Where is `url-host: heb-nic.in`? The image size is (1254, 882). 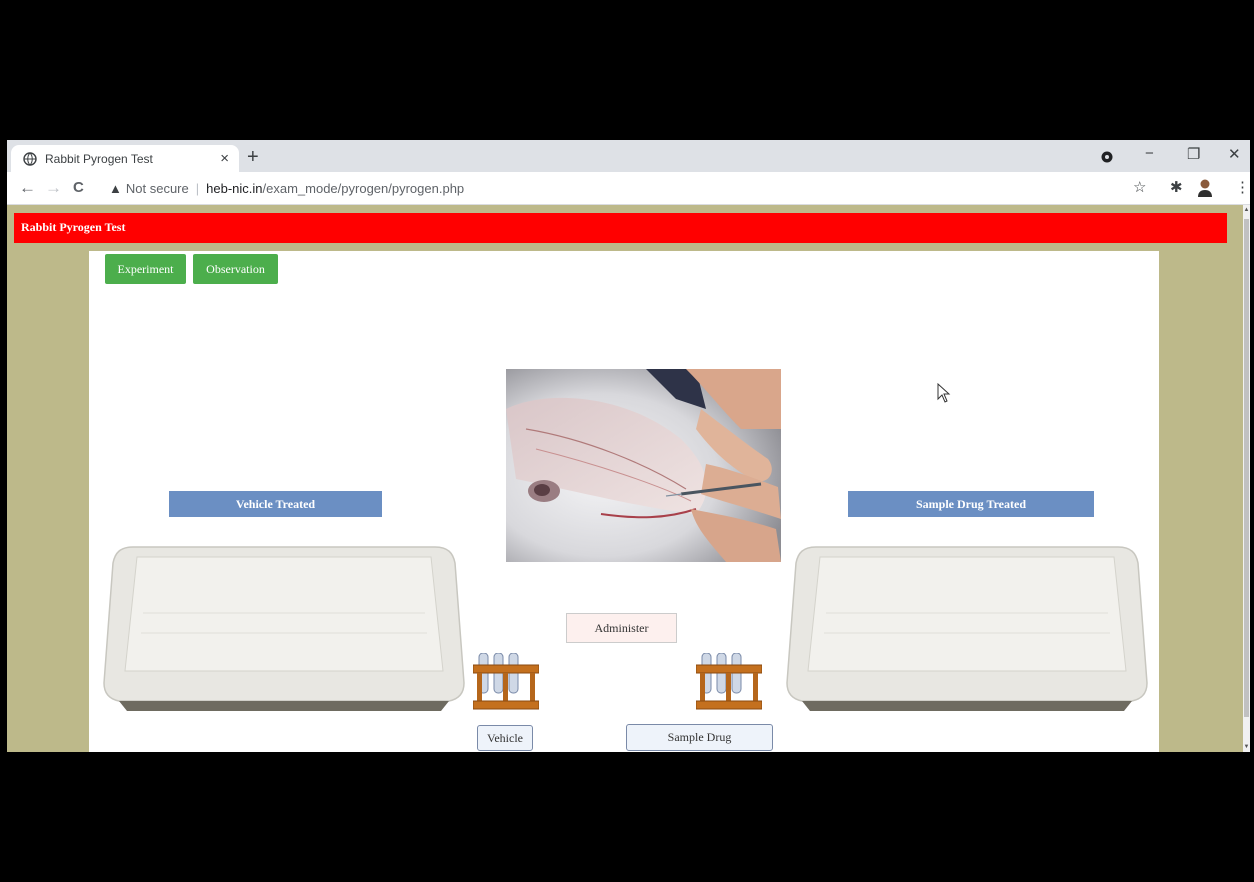
url-host: heb-nic.in is located at coordinates (234, 188).